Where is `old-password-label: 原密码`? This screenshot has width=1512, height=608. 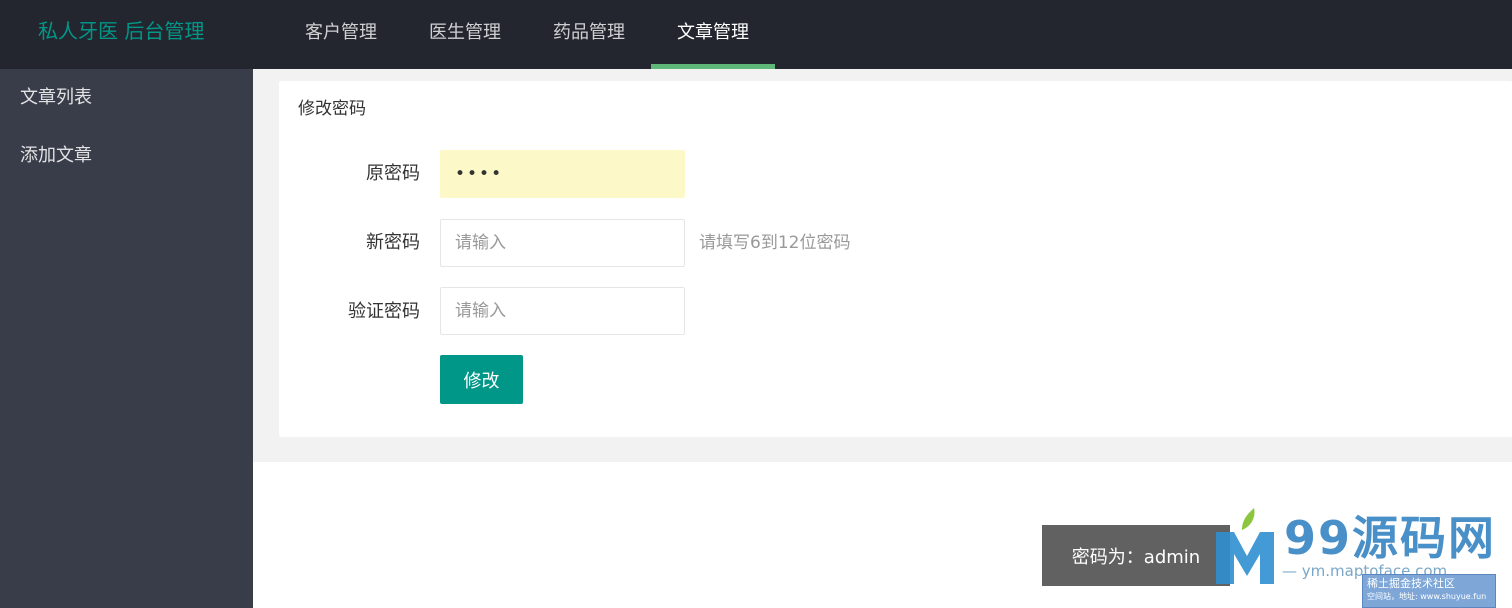
old-password-label: 原密码 is located at coordinates (393, 173).